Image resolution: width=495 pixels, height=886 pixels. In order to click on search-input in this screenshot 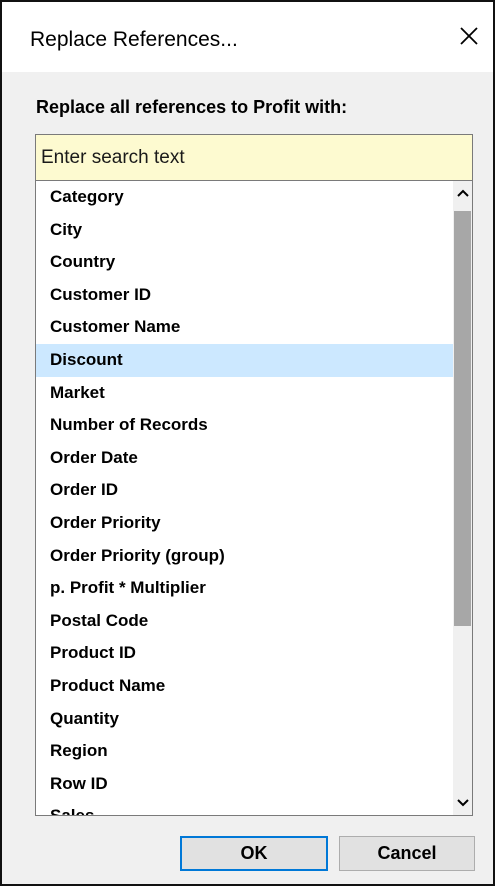, I will do `click(254, 157)`.